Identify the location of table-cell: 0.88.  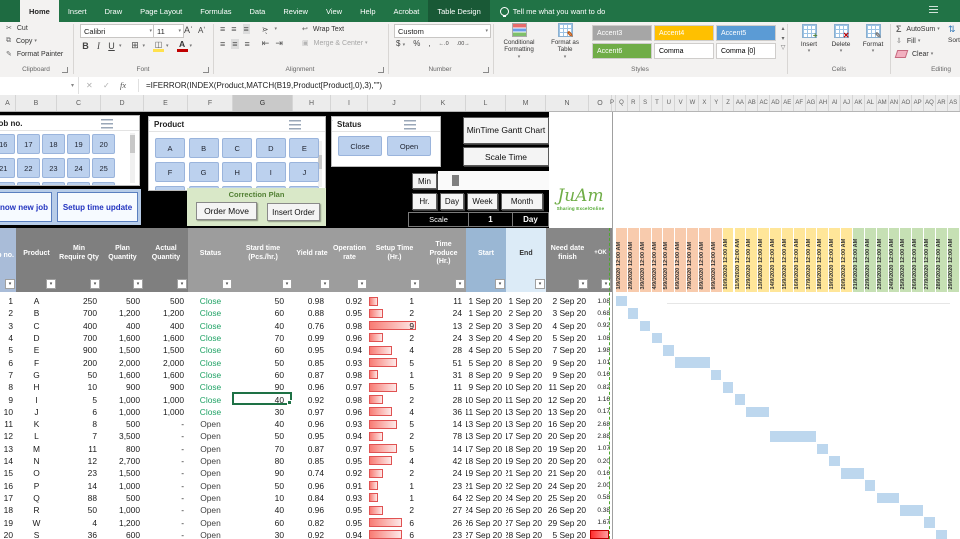
(312, 313).